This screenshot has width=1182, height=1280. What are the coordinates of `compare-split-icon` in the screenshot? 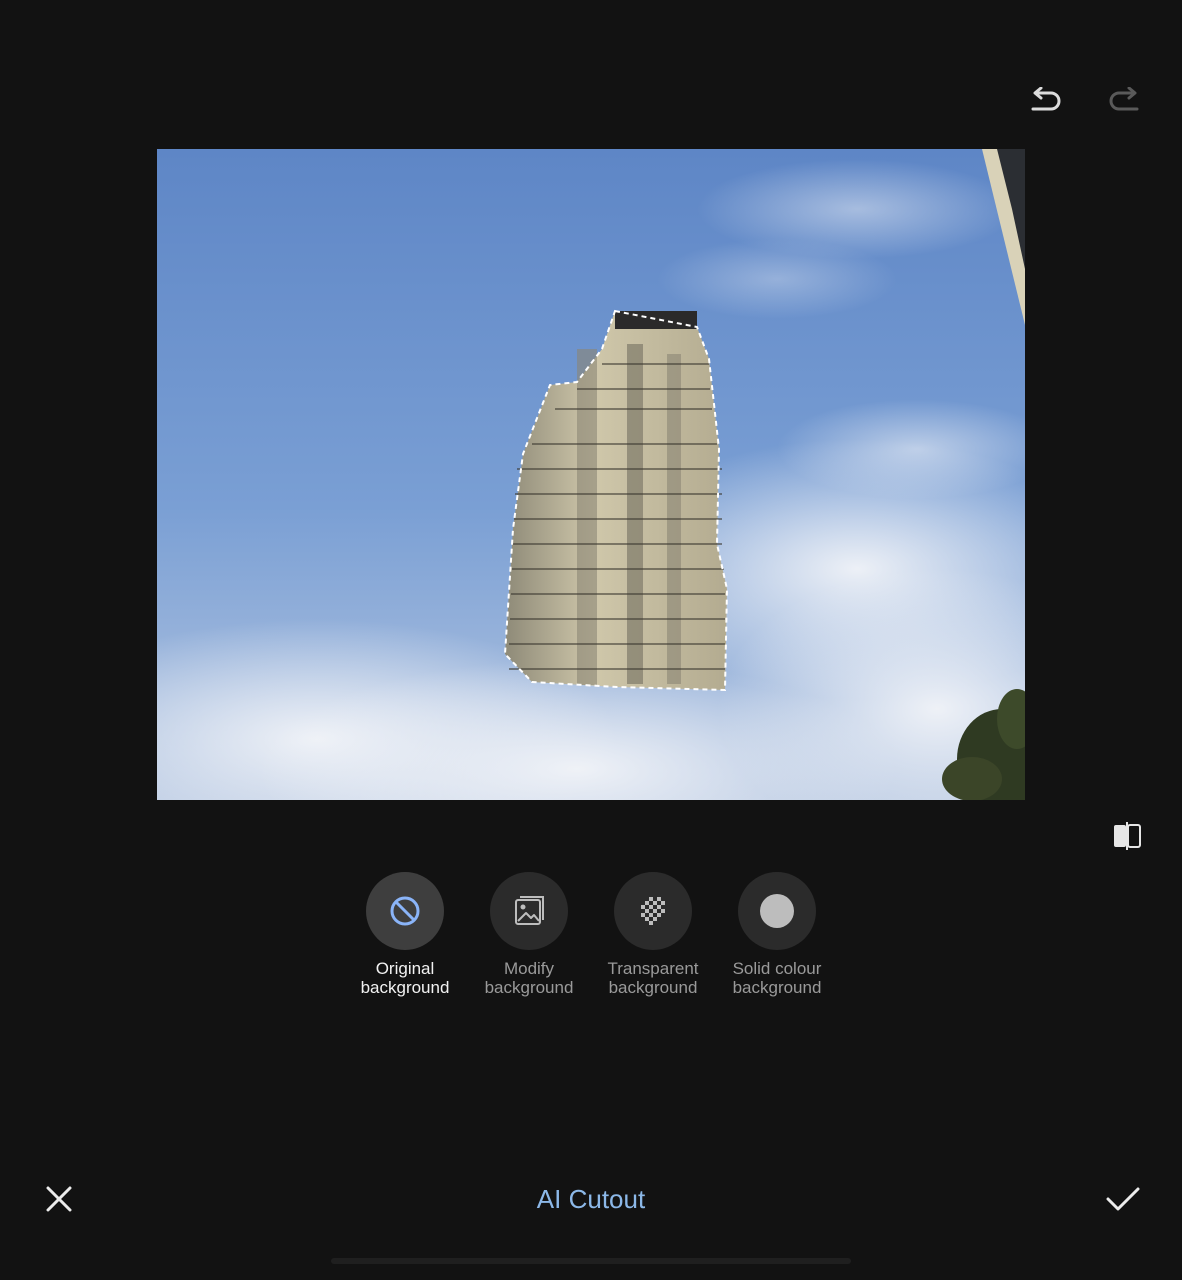 It's located at (1127, 836).